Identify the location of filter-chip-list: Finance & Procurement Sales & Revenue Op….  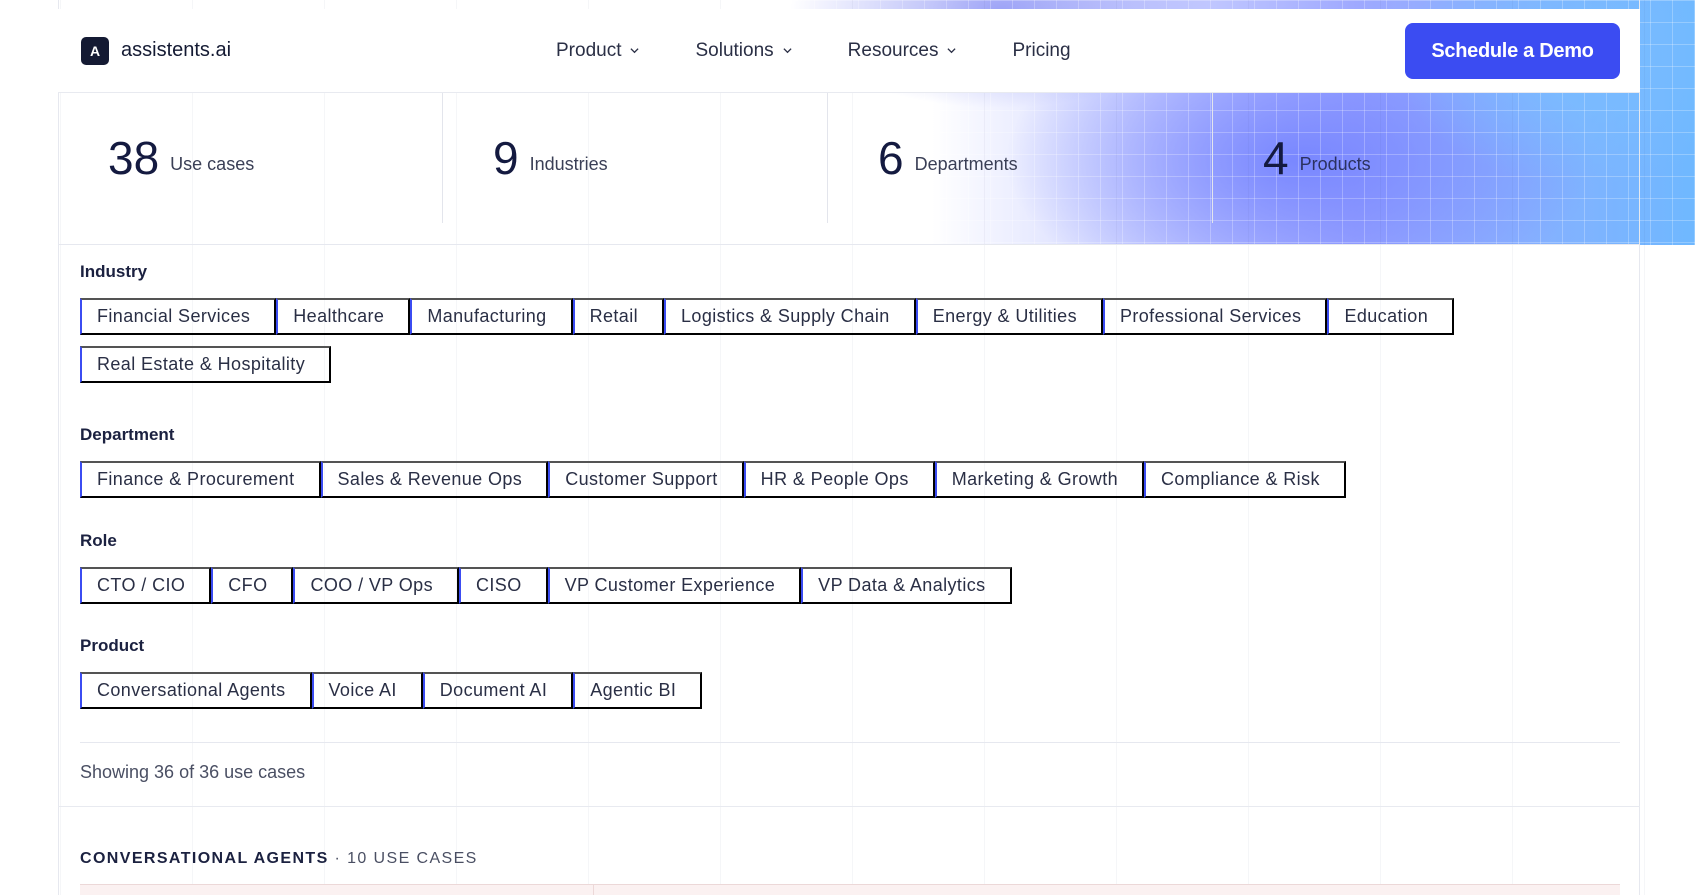
(830, 485).